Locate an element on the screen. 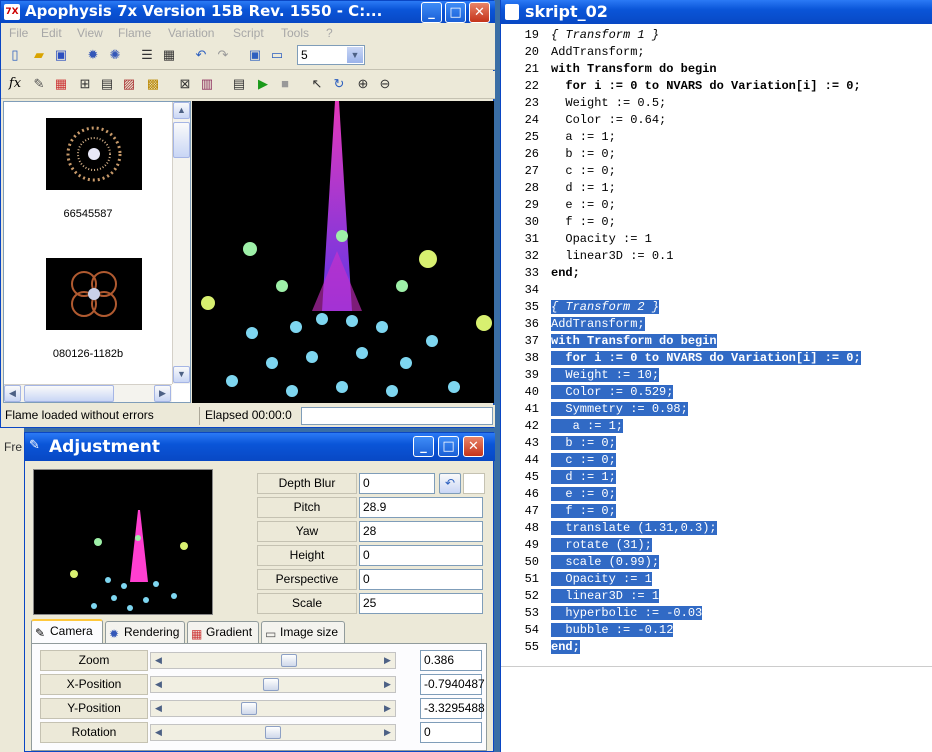 This screenshot has width=932, height=752. pointer-icon: ↖ is located at coordinates (317, 84).